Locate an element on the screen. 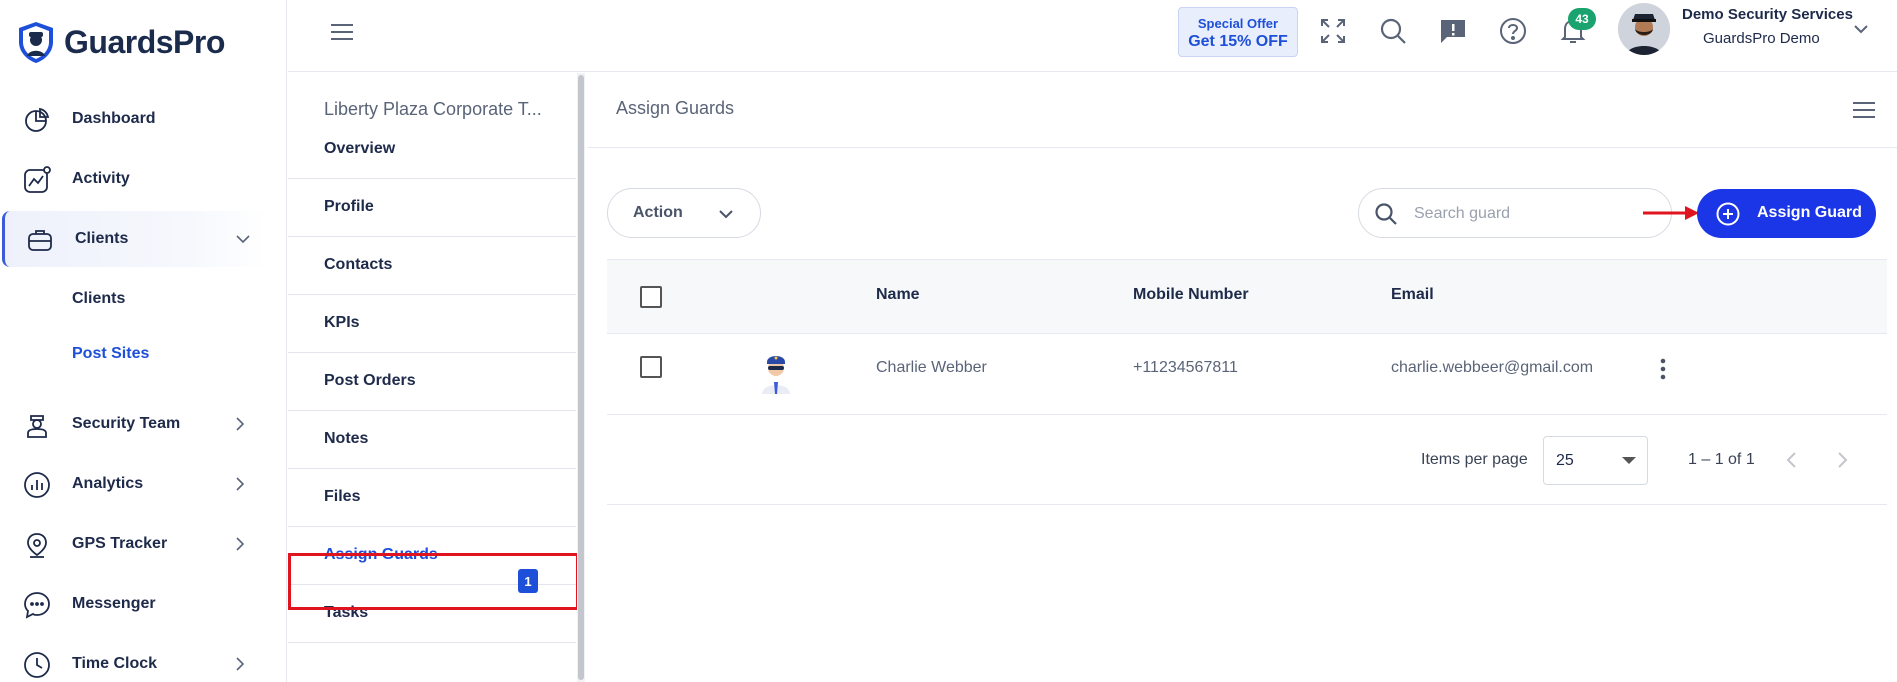  guard-avatar-icon is located at coordinates (776, 375).